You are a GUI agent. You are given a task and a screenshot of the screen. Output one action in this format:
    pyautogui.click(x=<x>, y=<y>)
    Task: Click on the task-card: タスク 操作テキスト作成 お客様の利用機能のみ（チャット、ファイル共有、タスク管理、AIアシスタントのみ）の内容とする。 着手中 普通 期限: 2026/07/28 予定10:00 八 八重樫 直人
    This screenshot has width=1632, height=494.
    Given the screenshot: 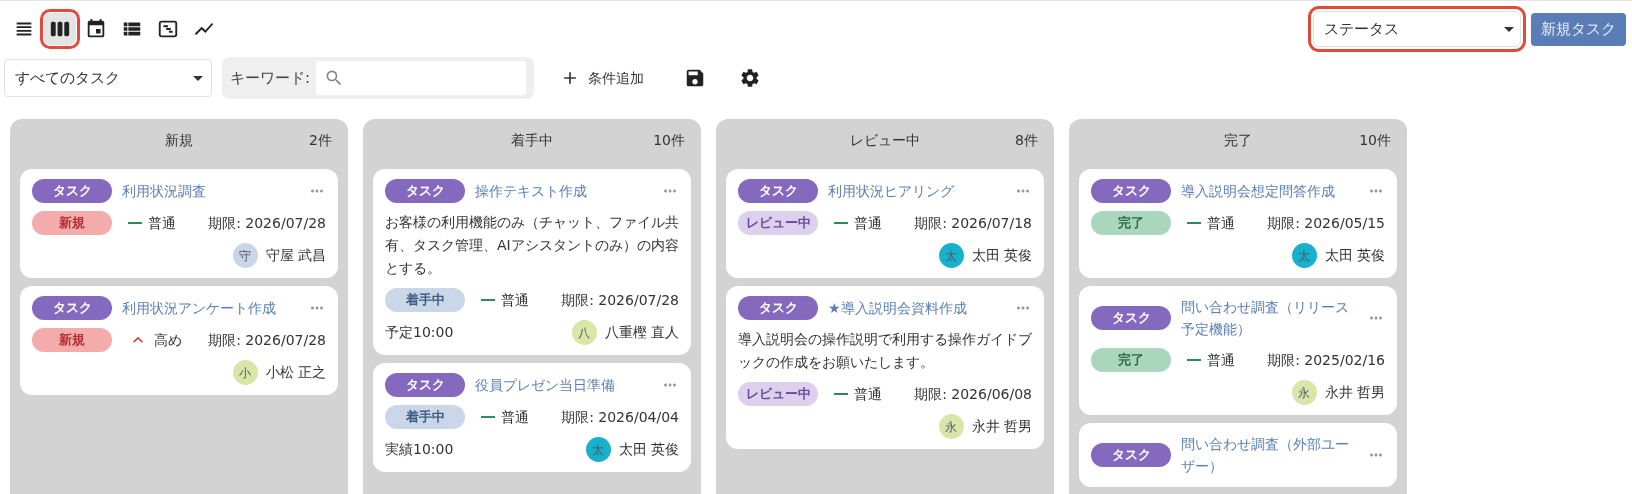 What is the action you would take?
    pyautogui.click(x=532, y=262)
    